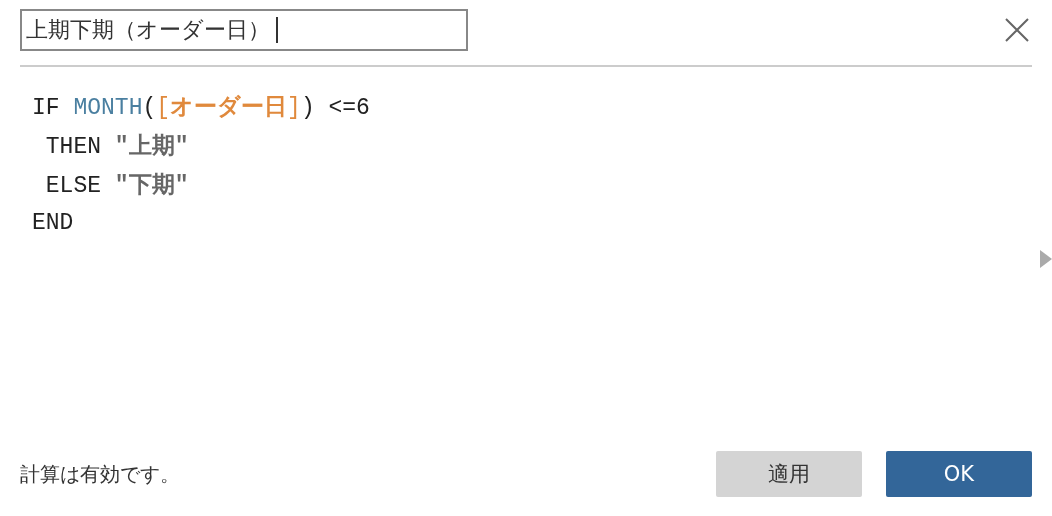 This screenshot has width=1052, height=516. Describe the element at coordinates (117, 185) in the screenshot. I see `code-line: ELSE "下期"` at that location.